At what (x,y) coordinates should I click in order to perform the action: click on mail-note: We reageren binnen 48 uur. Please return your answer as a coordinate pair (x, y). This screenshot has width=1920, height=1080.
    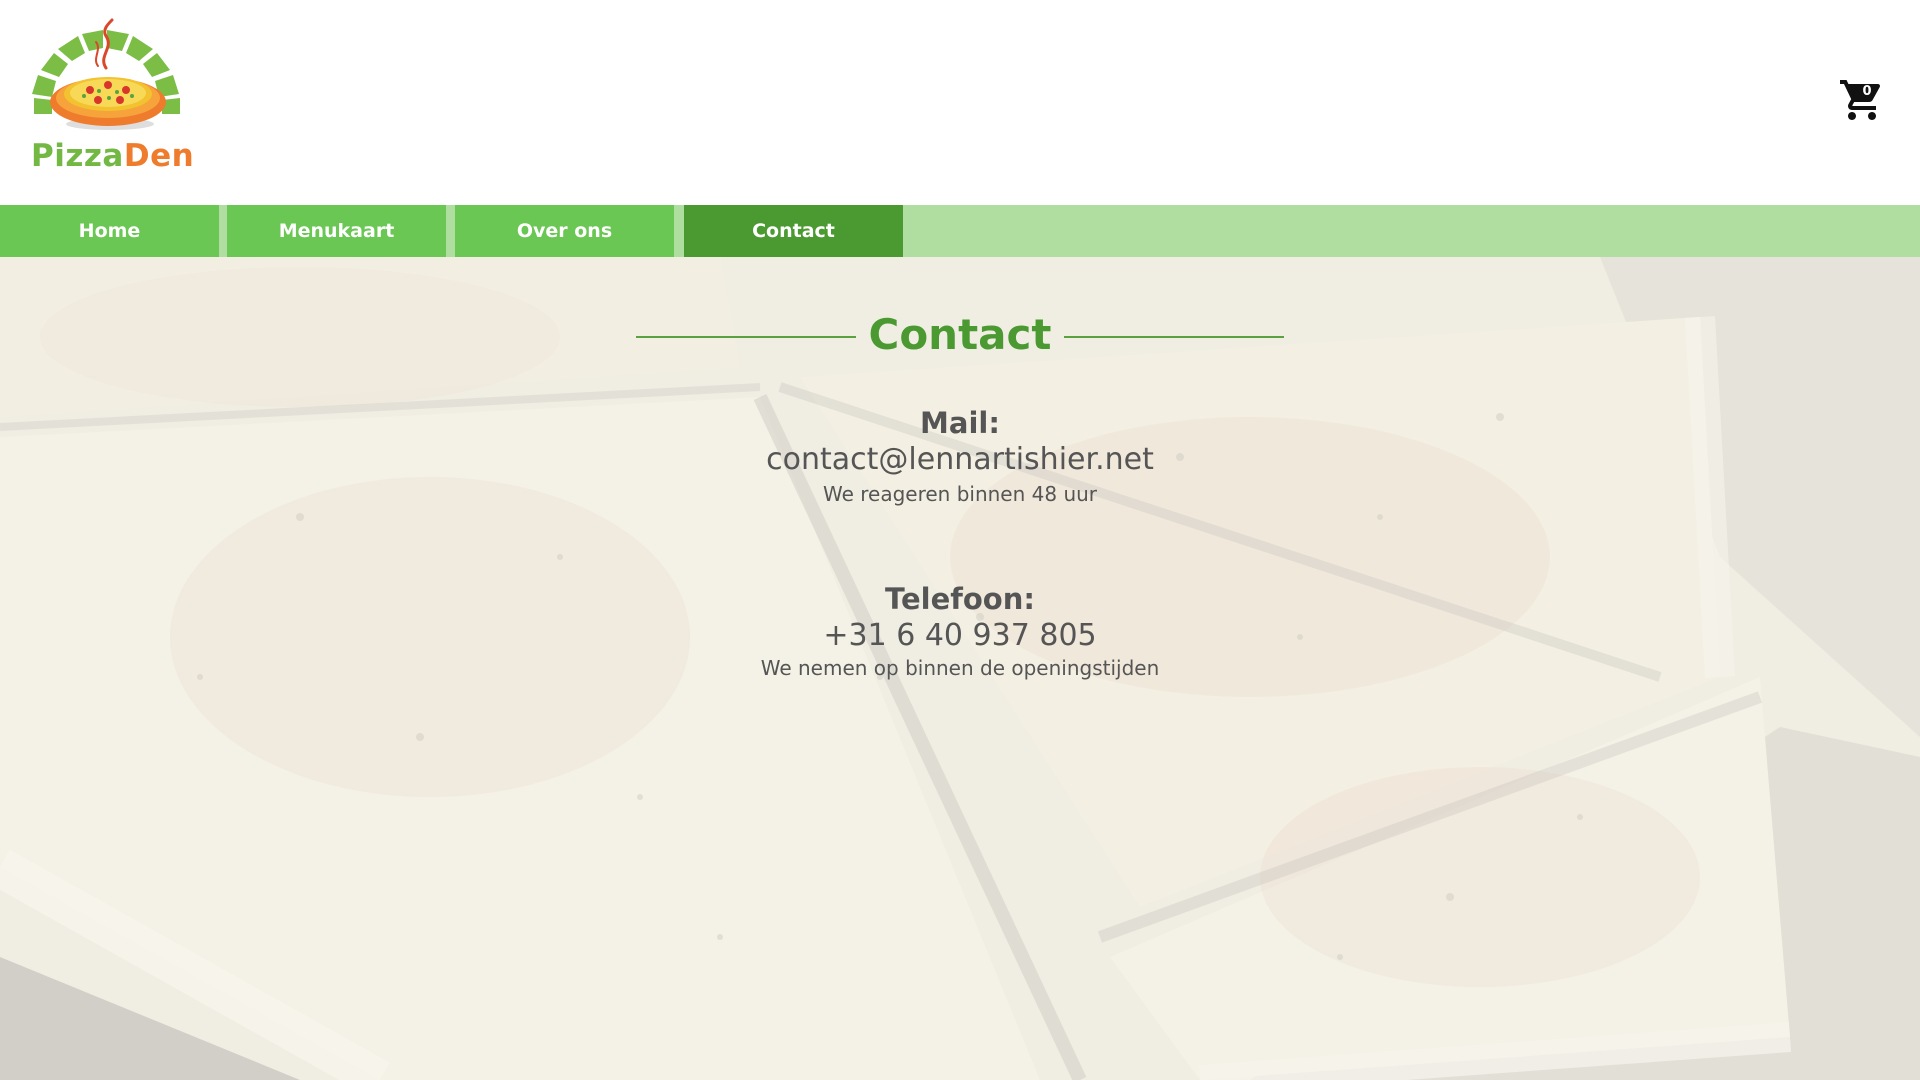
    Looking at the image, I should click on (960, 494).